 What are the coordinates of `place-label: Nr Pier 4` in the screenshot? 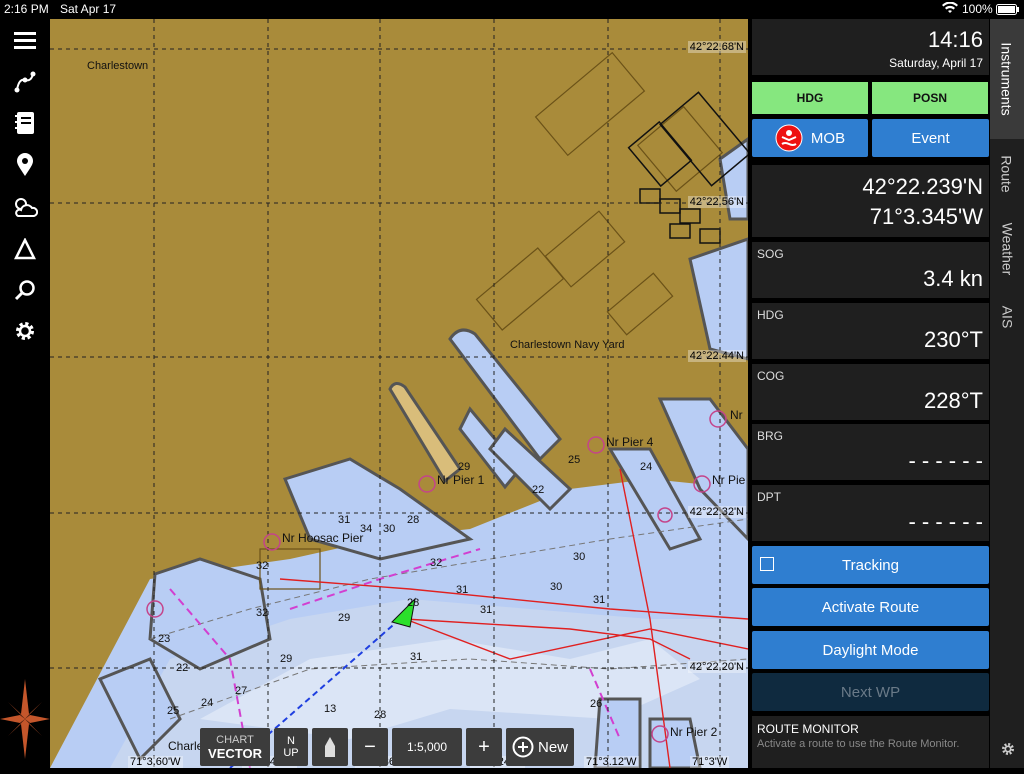 It's located at (630, 442).